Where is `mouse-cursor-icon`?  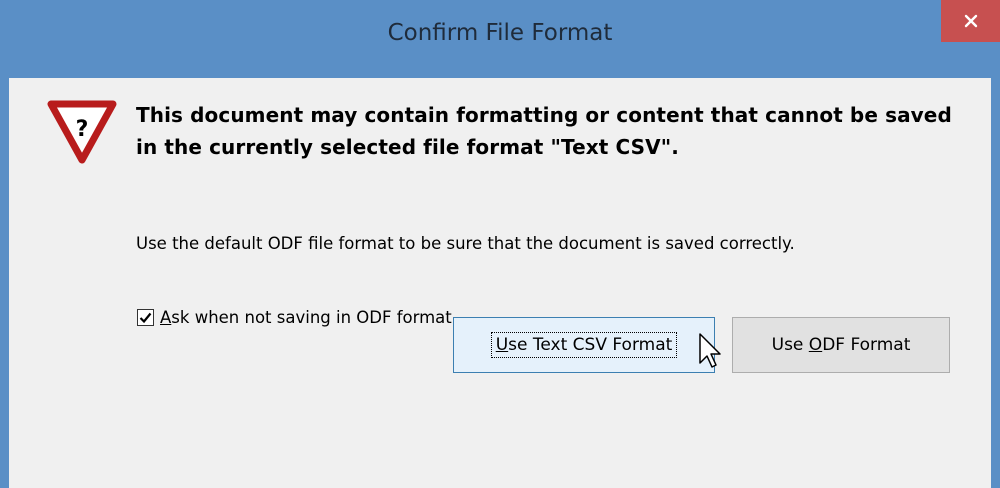 mouse-cursor-icon is located at coordinates (710, 350).